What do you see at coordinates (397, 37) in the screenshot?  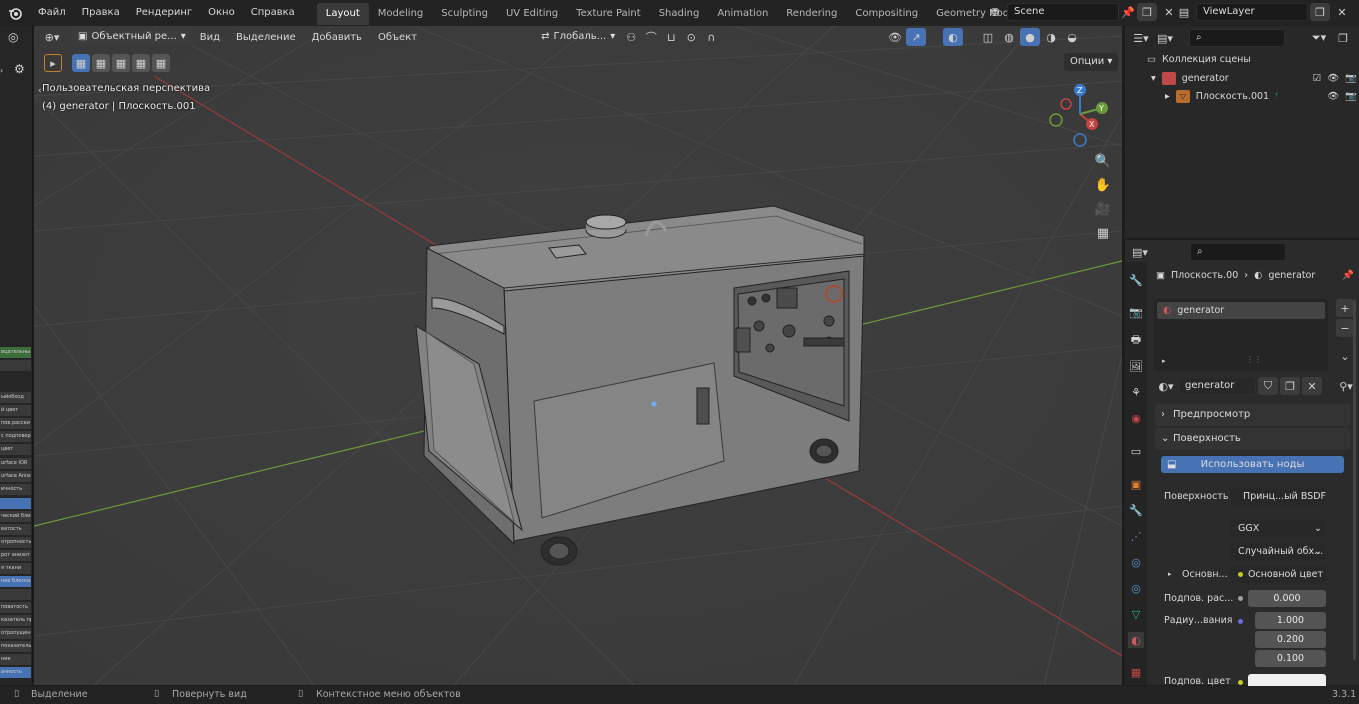 I see `menu-object: Объект` at bounding box center [397, 37].